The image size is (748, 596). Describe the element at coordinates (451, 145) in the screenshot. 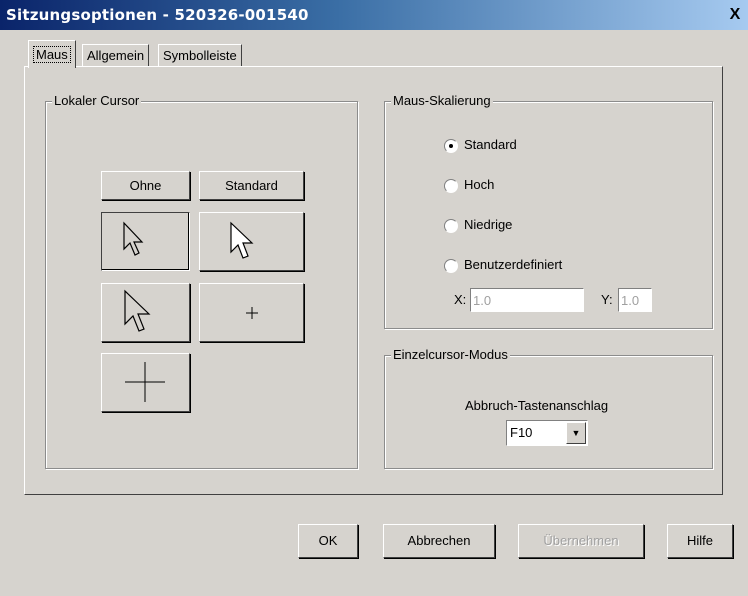

I see `radio-checked-icon` at that location.